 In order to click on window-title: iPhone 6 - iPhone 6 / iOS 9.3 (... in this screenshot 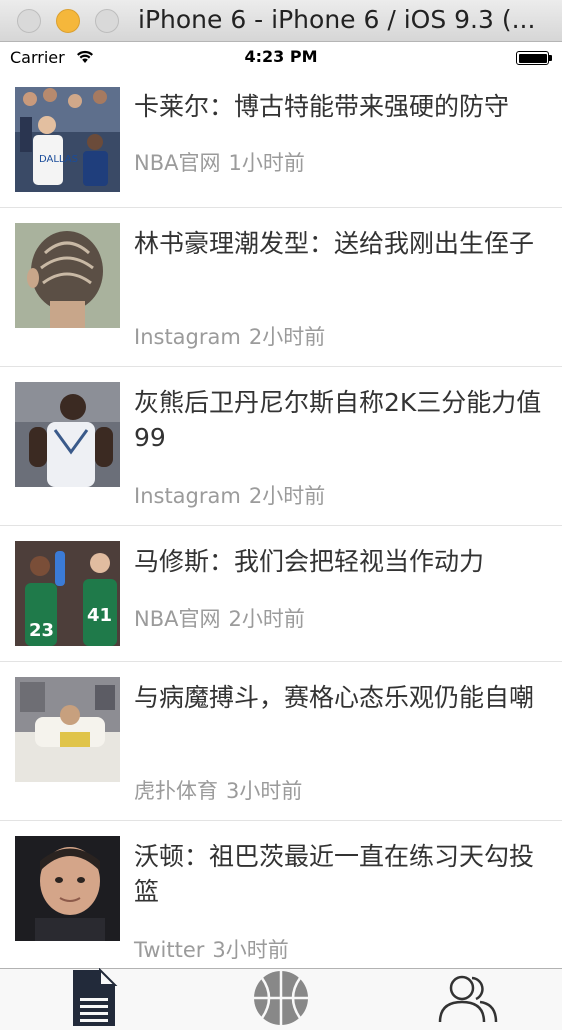, I will do `click(337, 19)`.